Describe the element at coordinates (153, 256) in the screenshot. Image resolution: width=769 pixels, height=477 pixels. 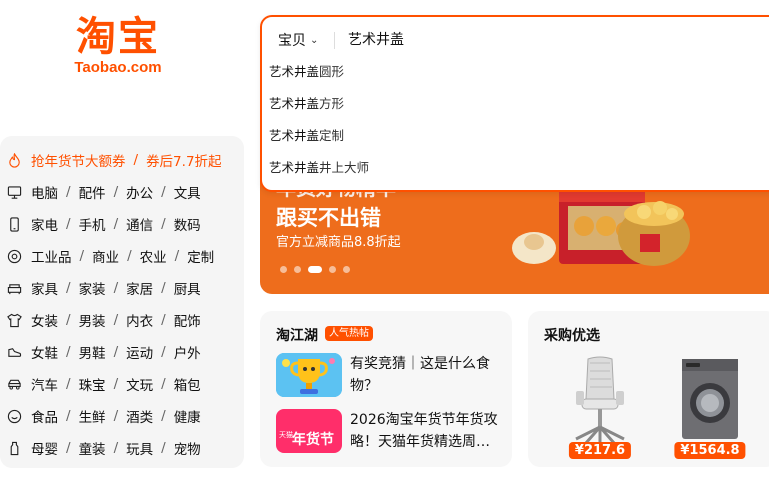
I see `category-link: 农业` at that location.